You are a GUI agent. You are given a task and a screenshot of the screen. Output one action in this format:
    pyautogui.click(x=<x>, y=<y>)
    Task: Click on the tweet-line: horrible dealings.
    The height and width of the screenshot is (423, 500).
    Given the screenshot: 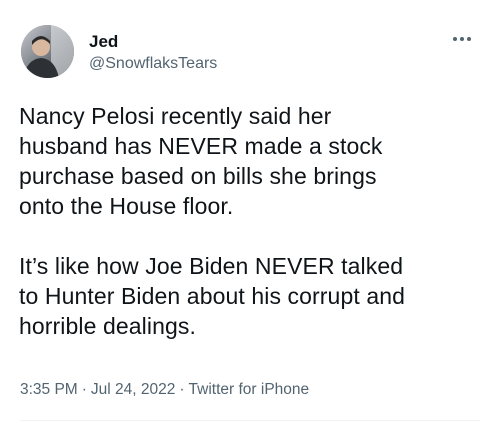 What is the action you would take?
    pyautogui.click(x=107, y=326)
    